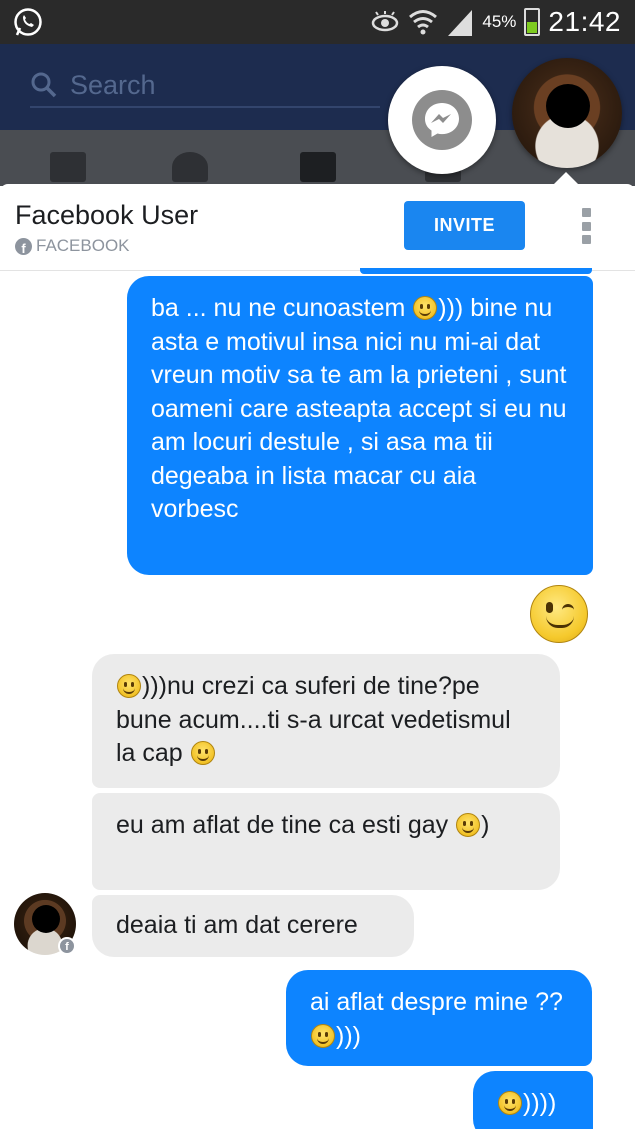 This screenshot has width=635, height=1129. Describe the element at coordinates (23, 246) in the screenshot. I see `facebook-icon: f` at that location.